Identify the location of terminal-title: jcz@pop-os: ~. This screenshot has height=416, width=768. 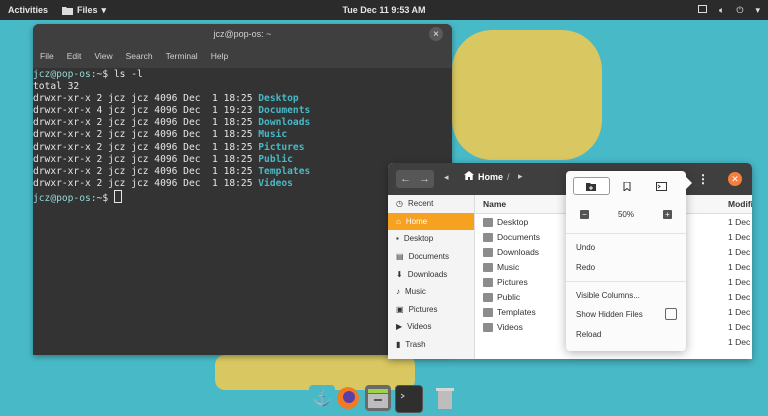
(242, 34).